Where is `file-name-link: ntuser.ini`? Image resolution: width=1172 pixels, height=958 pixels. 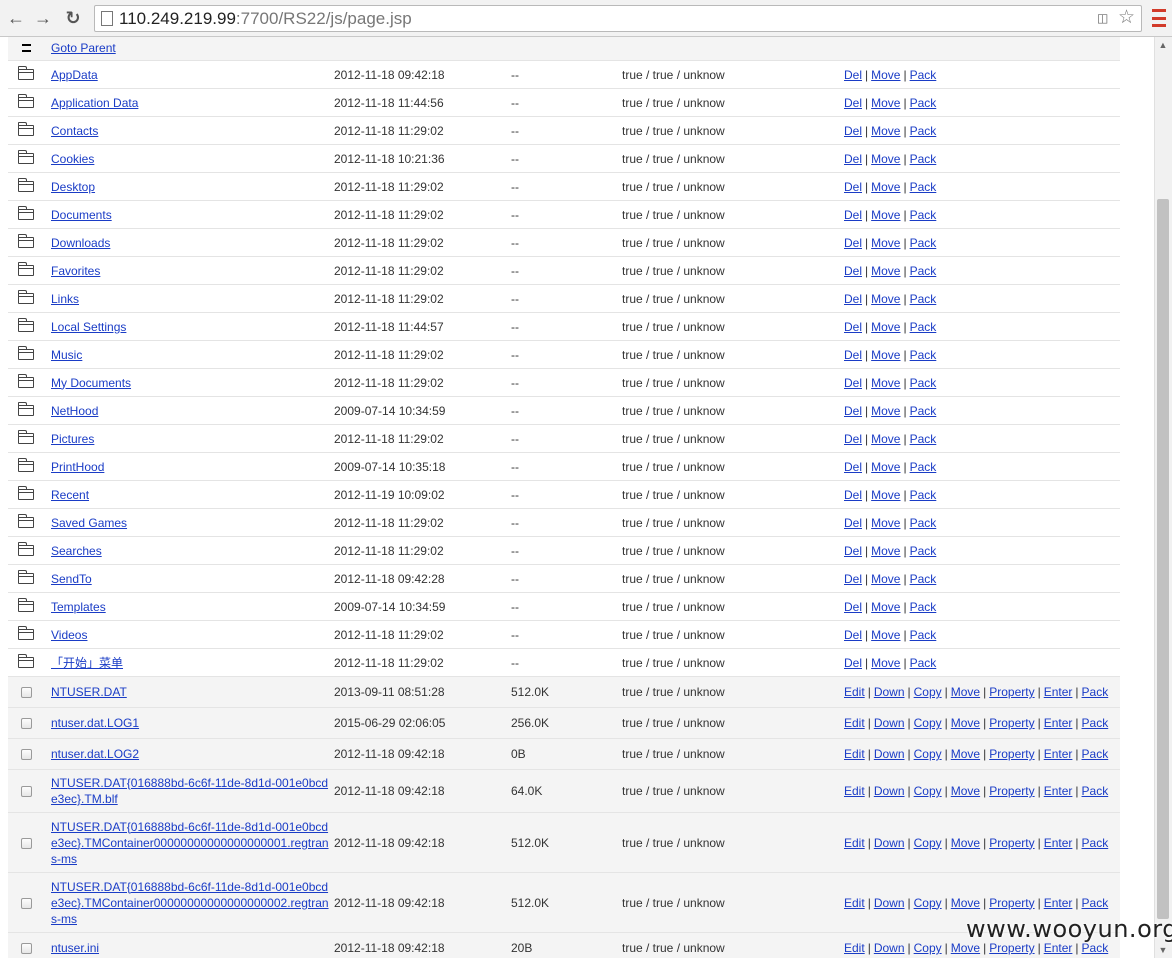
file-name-link: ntuser.ini is located at coordinates (192, 948).